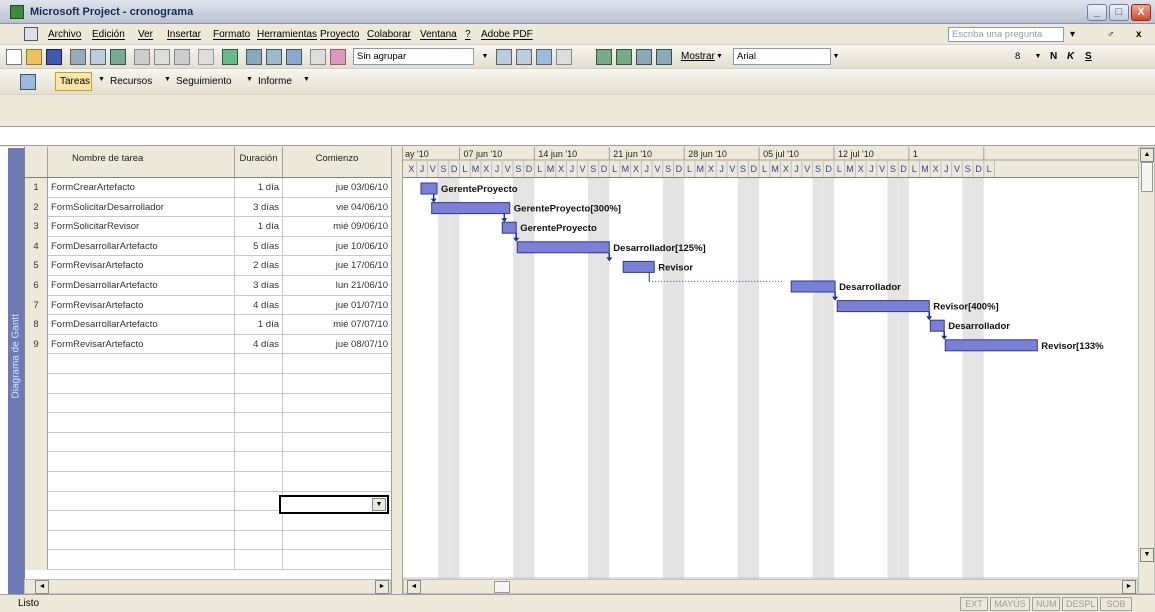 This screenshot has width=1155, height=612. What do you see at coordinates (208, 266) in the screenshot?
I see `table-row: 5 FormRevisarArtefacto 2 días jue 17/06/10` at bounding box center [208, 266].